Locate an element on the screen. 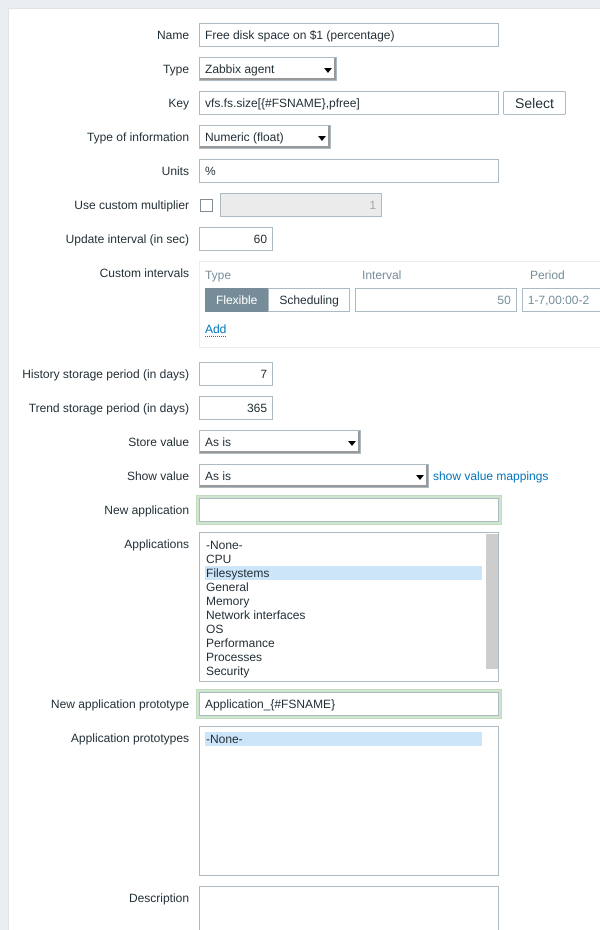 The height and width of the screenshot is (930, 600). text-field: % is located at coordinates (349, 171).